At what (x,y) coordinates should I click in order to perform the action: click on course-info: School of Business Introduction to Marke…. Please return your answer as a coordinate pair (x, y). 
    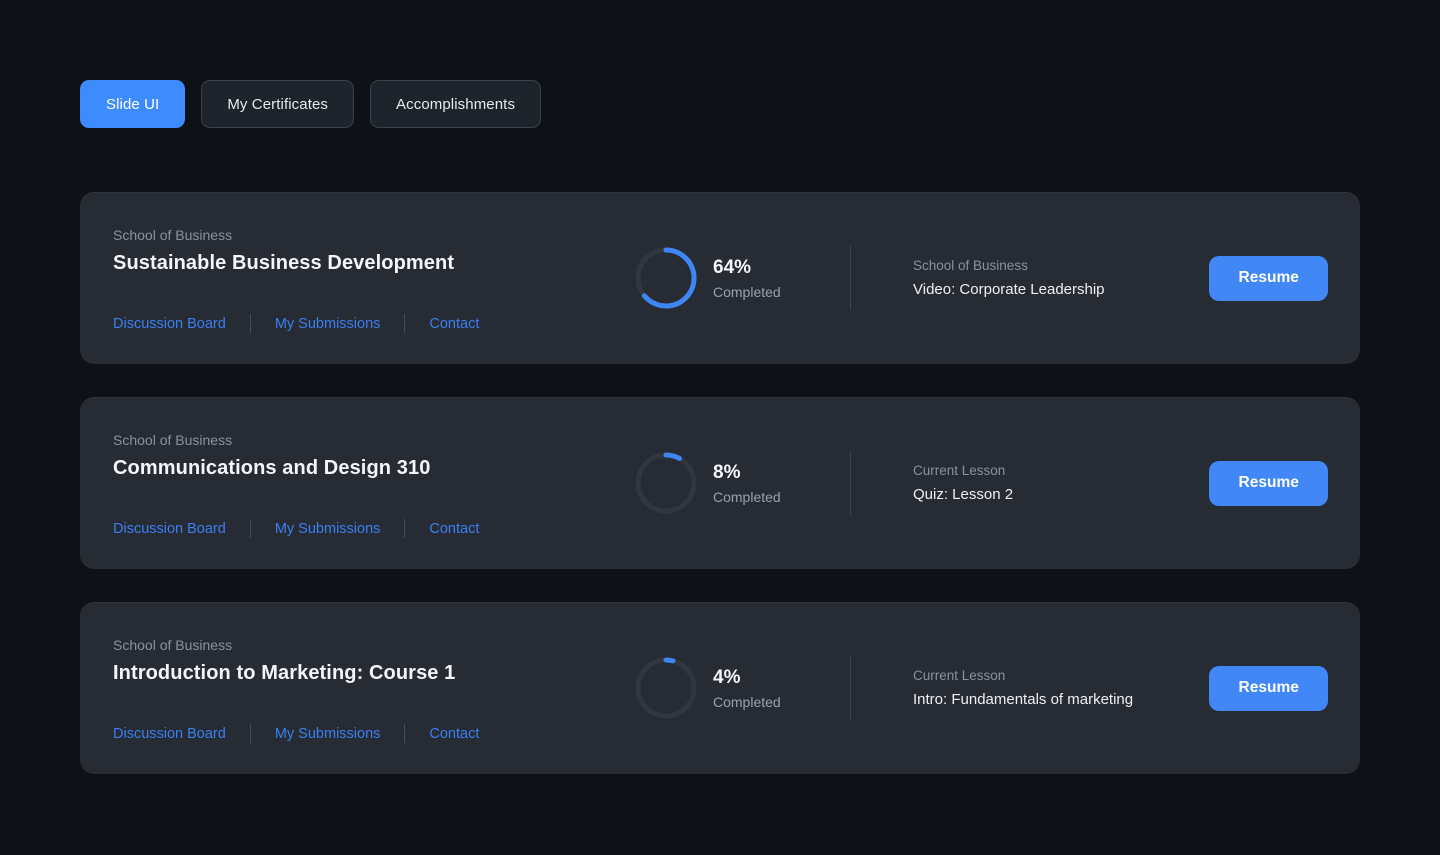
    Looking at the image, I should click on (373, 688).